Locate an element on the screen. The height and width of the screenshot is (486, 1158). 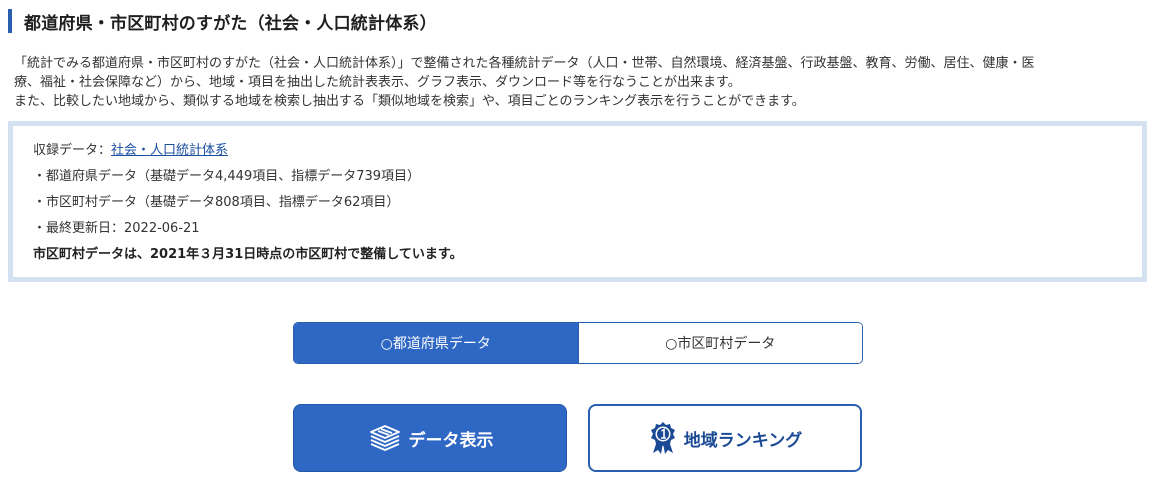
recorded-data-label: 収録データ： is located at coordinates (72, 150).